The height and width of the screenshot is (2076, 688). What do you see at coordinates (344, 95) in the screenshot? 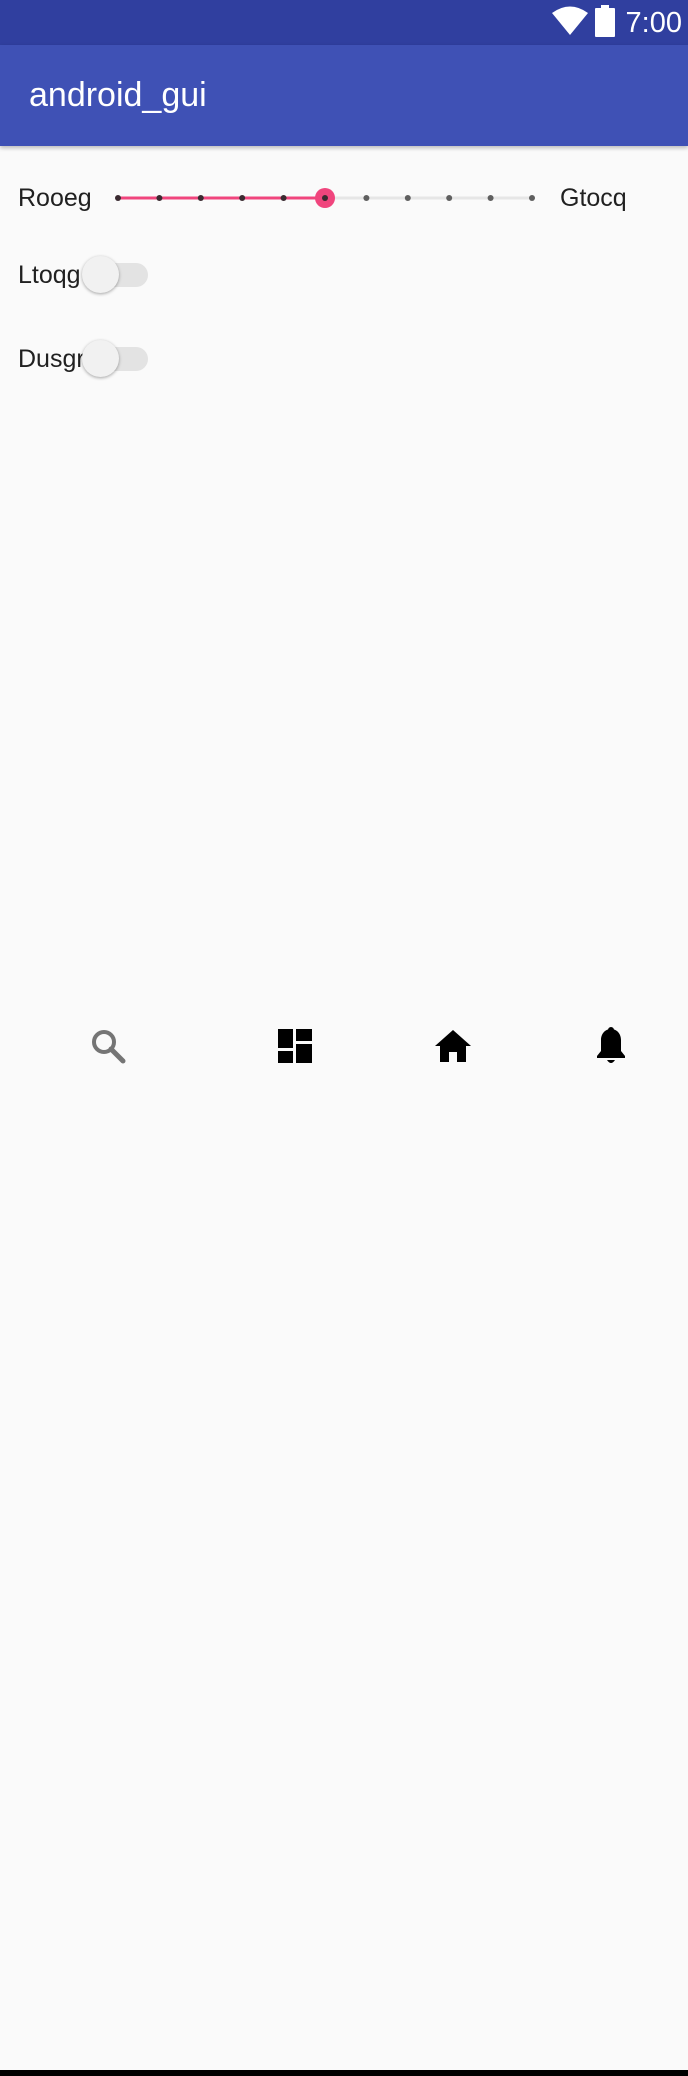
I see `app-bar: android_gui` at bounding box center [344, 95].